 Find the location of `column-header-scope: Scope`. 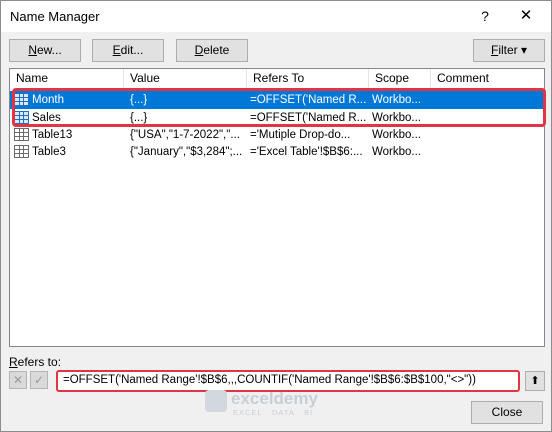

column-header-scope: Scope is located at coordinates (400, 78).